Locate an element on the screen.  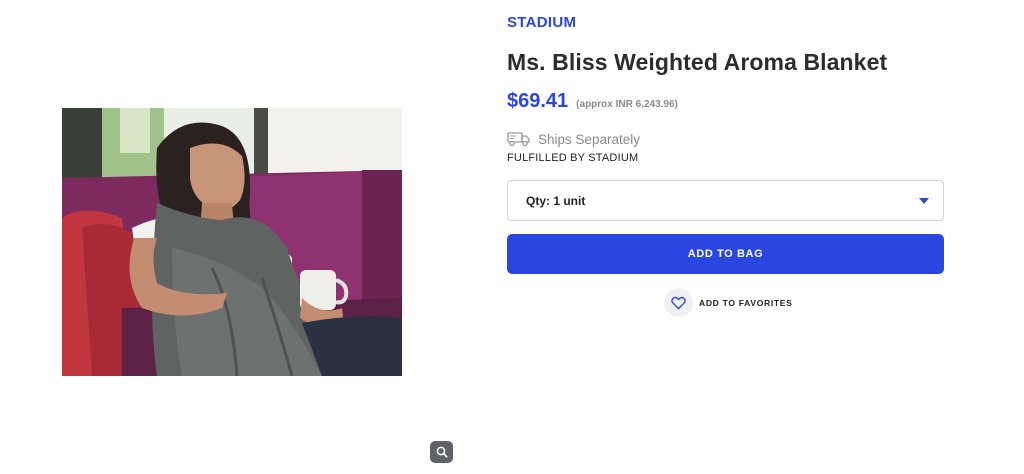
price-row: $69.41 (approx INR 6,243.96) is located at coordinates (592, 101).